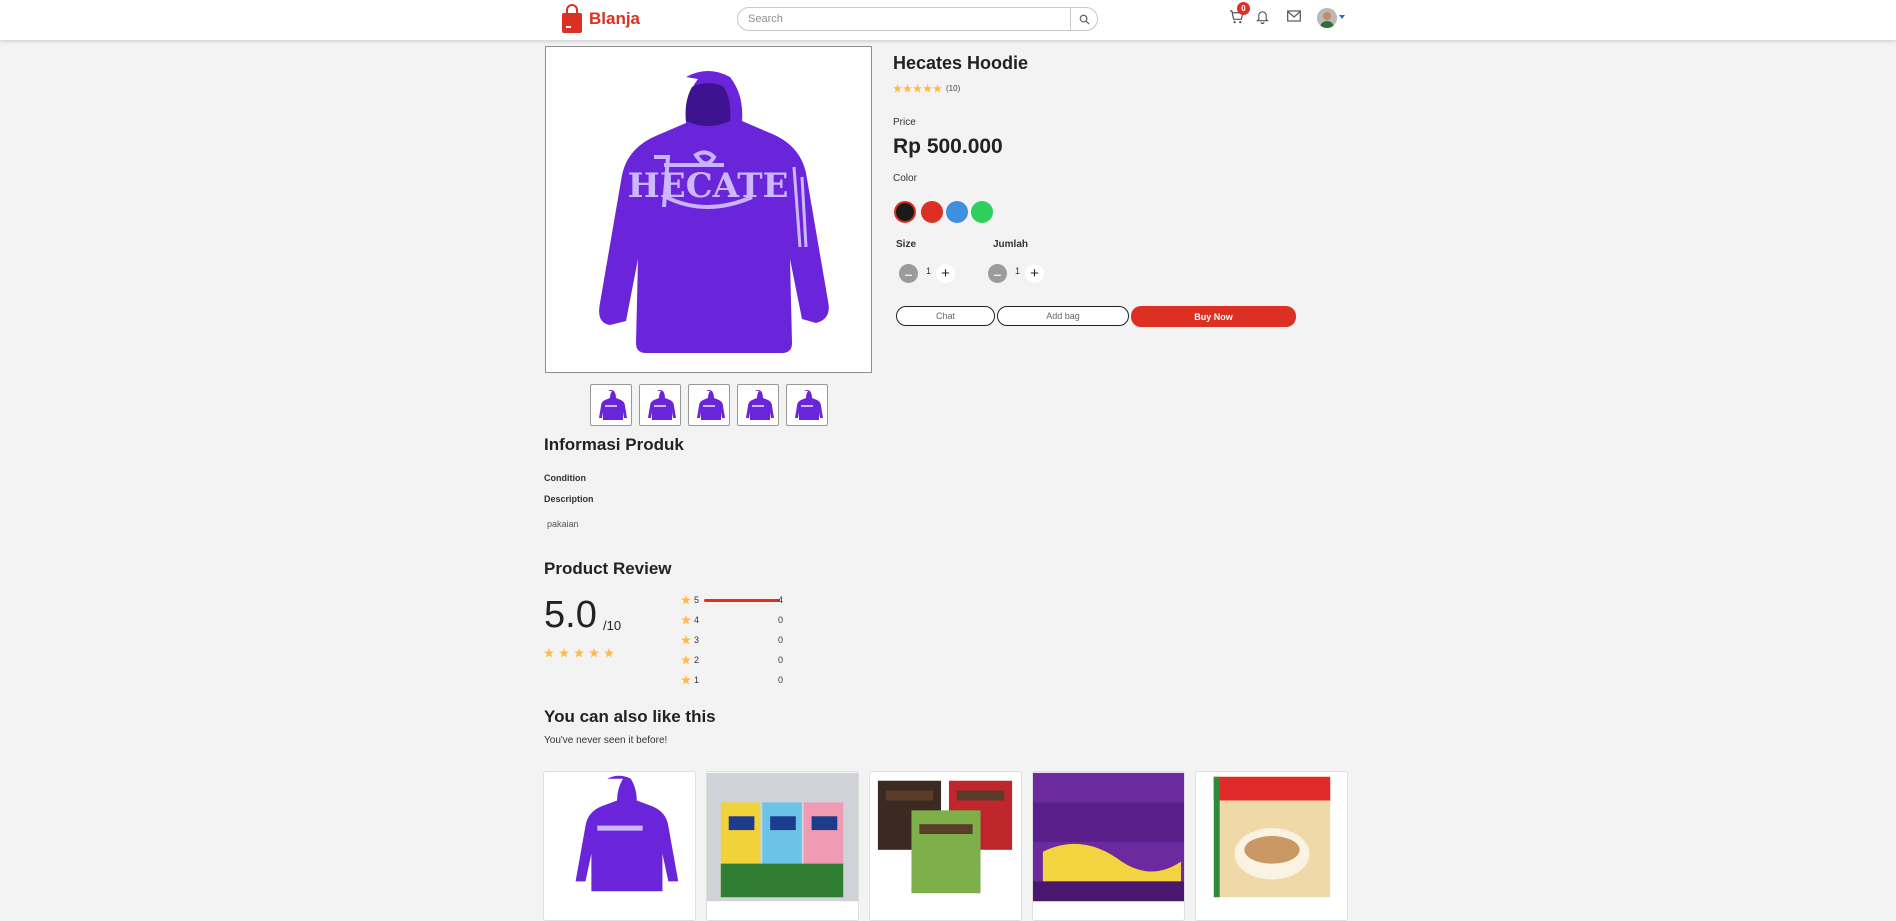 This screenshot has height=921, width=1896. What do you see at coordinates (697, 600) in the screenshot?
I see `rating-bar-stars: 5` at bounding box center [697, 600].